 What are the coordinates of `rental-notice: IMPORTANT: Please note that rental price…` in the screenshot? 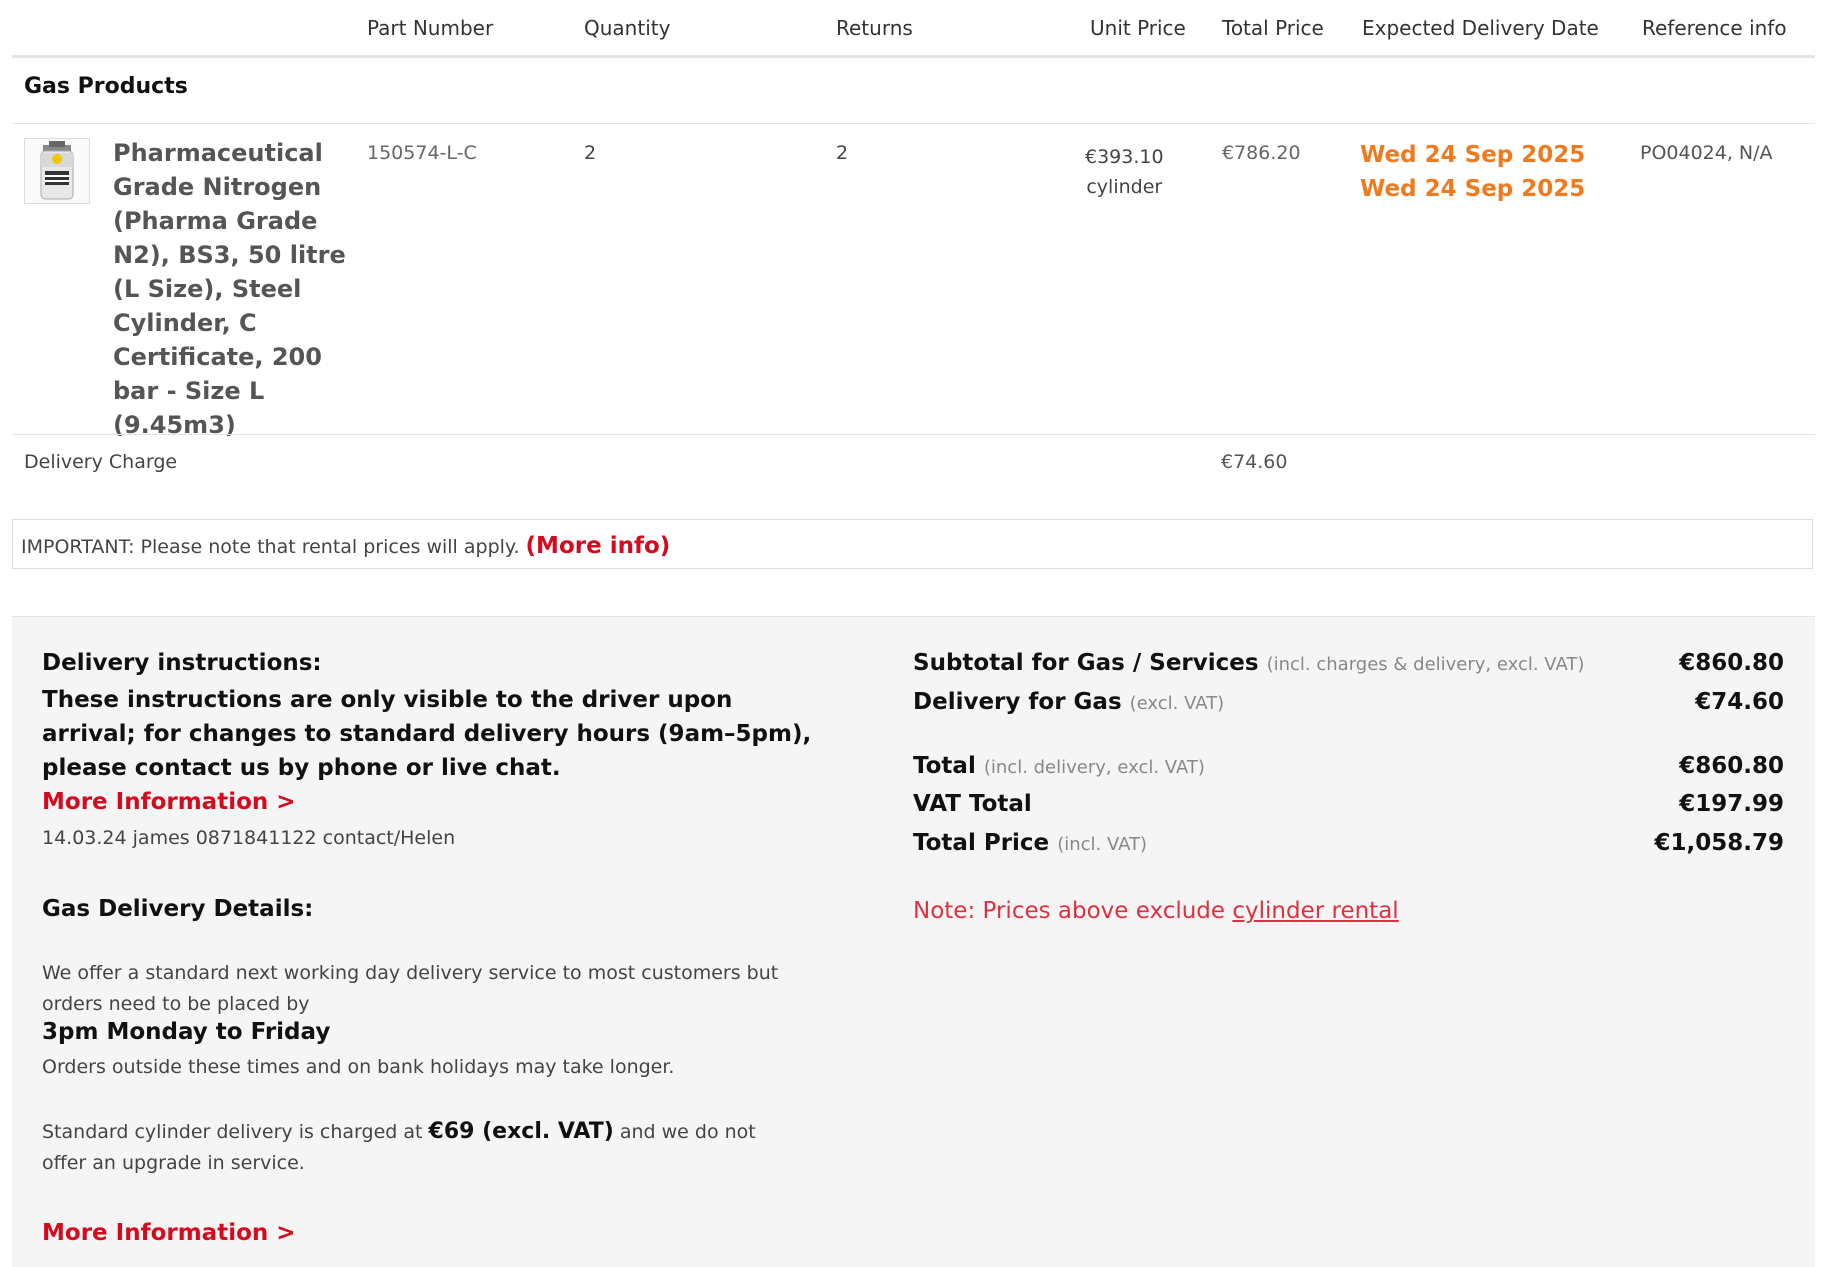 It's located at (912, 544).